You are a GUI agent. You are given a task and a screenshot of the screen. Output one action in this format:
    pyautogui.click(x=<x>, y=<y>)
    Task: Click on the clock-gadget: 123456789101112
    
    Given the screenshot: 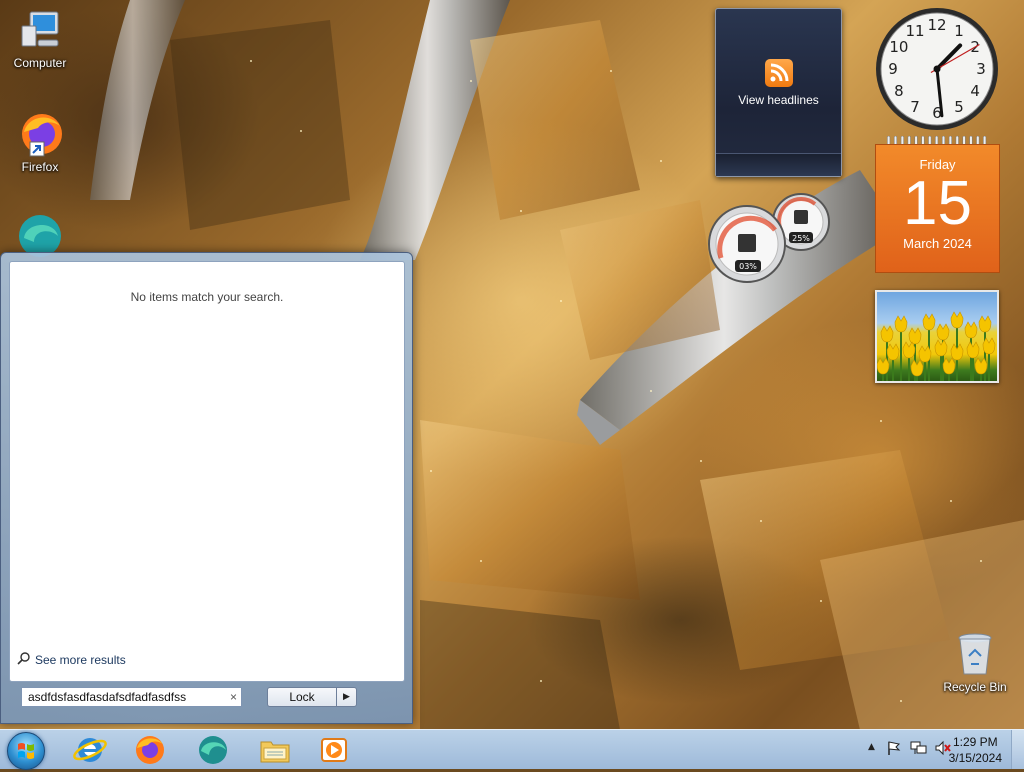 What is the action you would take?
    pyautogui.click(x=937, y=69)
    